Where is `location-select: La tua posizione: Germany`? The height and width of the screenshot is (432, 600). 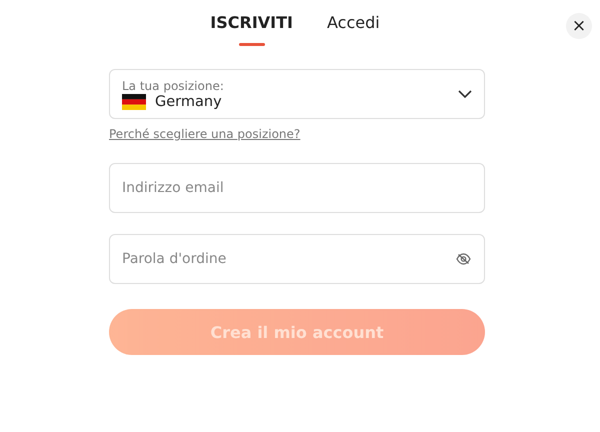
location-select: La tua posizione: Germany is located at coordinates (297, 94).